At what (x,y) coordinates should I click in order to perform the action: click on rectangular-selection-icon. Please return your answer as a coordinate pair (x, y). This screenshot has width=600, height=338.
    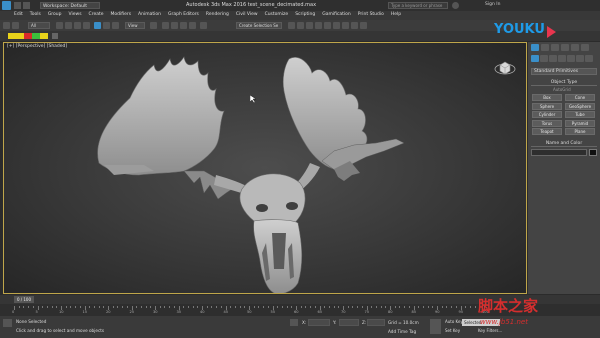
    Looking at the image, I should click on (77, 25).